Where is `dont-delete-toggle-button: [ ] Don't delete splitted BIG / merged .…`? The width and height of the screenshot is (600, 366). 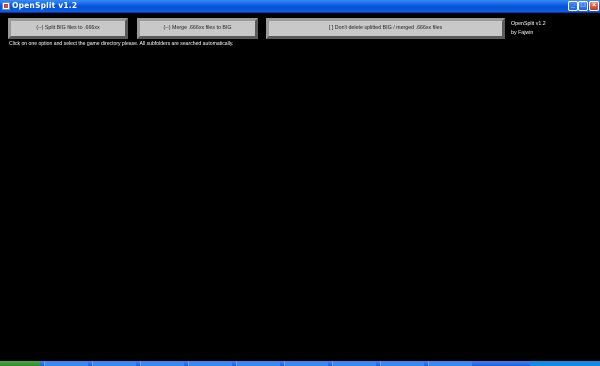
dont-delete-toggle-button: [ ] Don't delete splitted BIG / merged .… is located at coordinates (385, 28).